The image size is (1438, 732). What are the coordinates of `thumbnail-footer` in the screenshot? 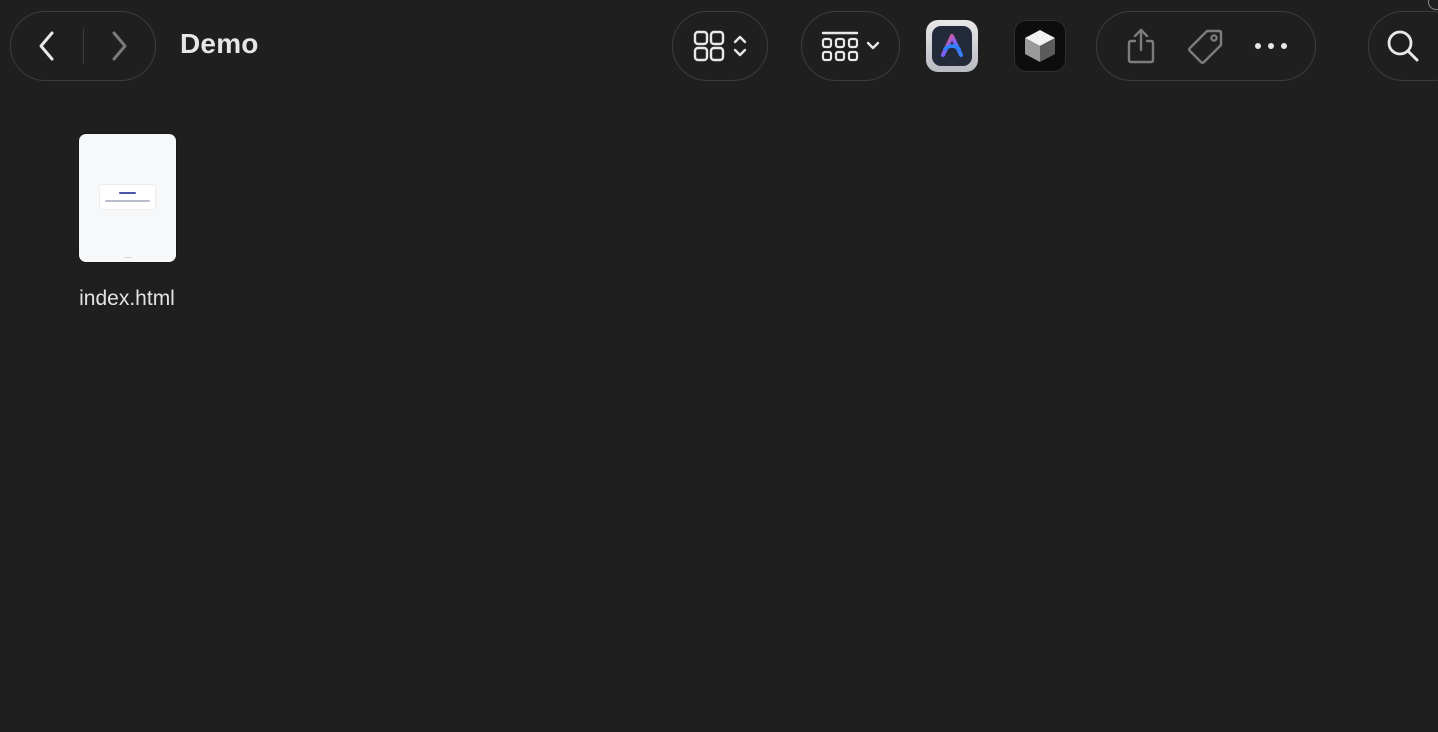 It's located at (127, 257).